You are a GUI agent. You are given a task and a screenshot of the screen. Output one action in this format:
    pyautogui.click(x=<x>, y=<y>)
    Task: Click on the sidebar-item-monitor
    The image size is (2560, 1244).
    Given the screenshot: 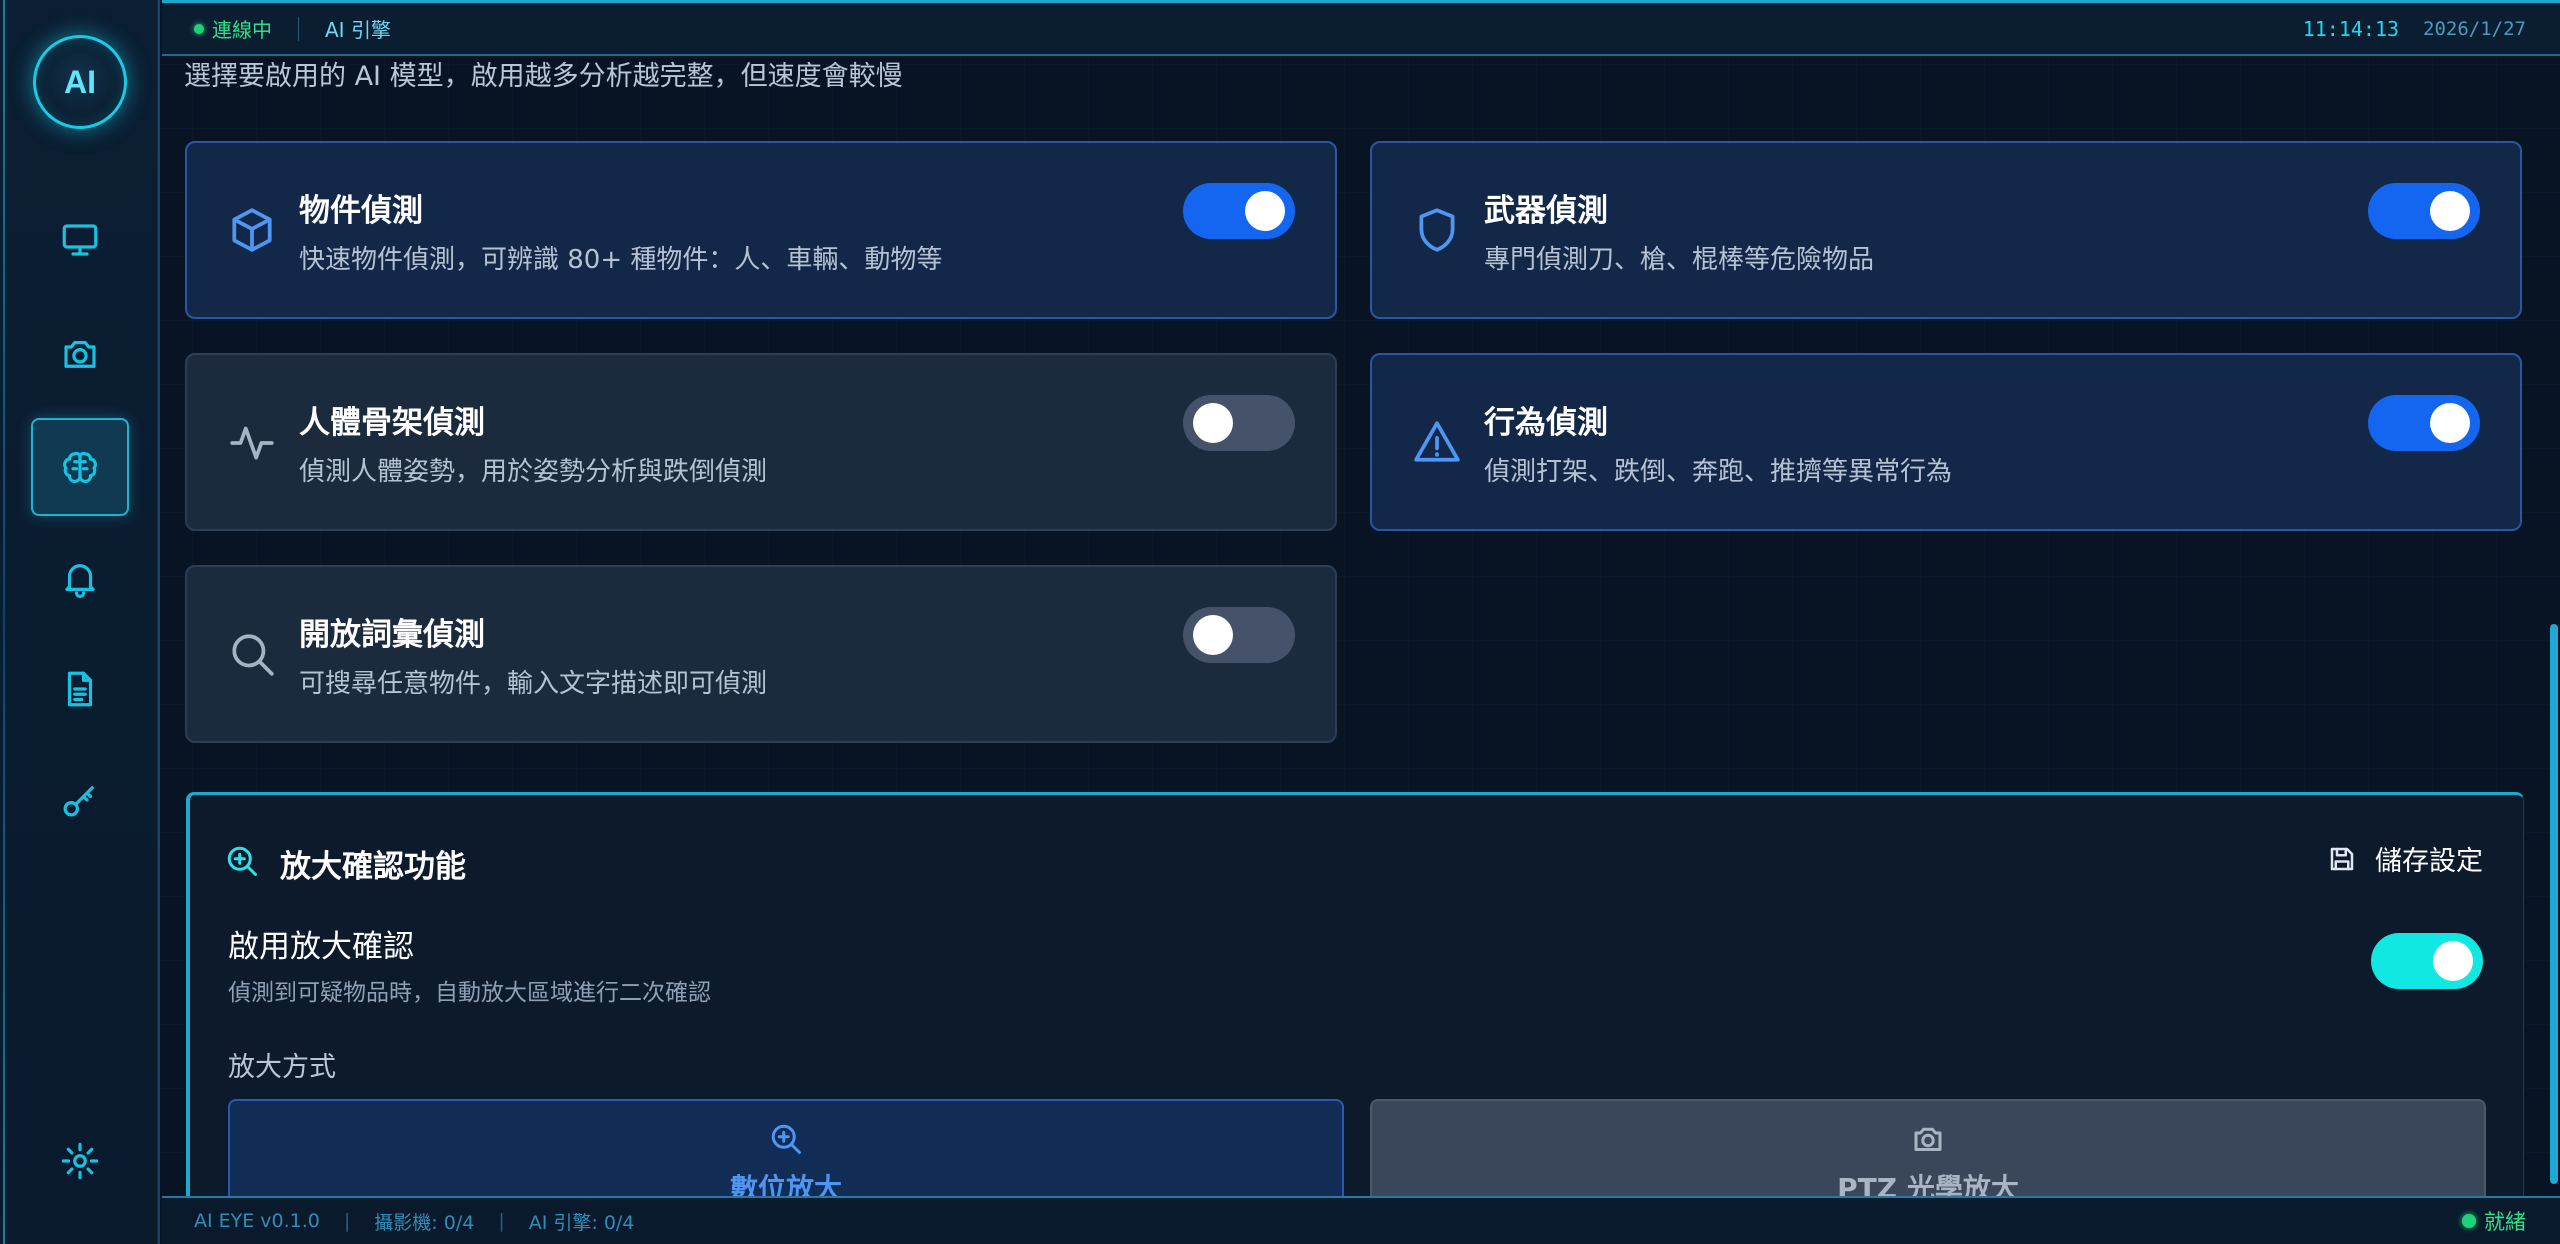 What is the action you would take?
    pyautogui.click(x=80, y=240)
    